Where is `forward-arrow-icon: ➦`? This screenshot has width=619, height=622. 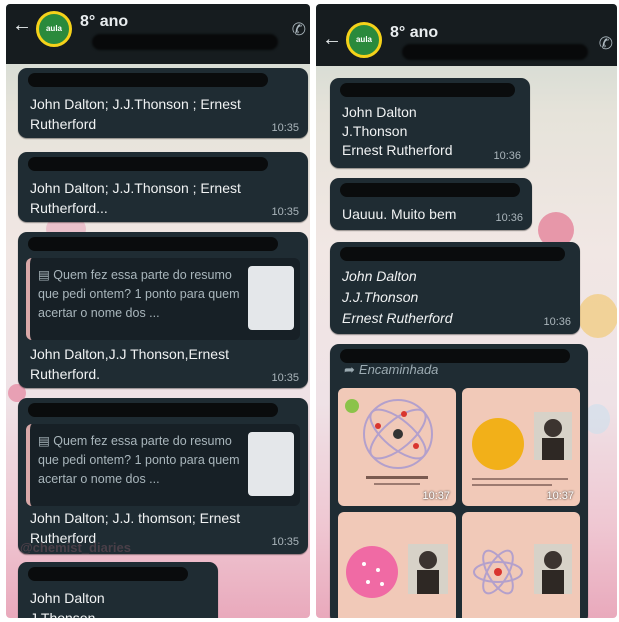
forward-arrow-icon: ➦ is located at coordinates (349, 369).